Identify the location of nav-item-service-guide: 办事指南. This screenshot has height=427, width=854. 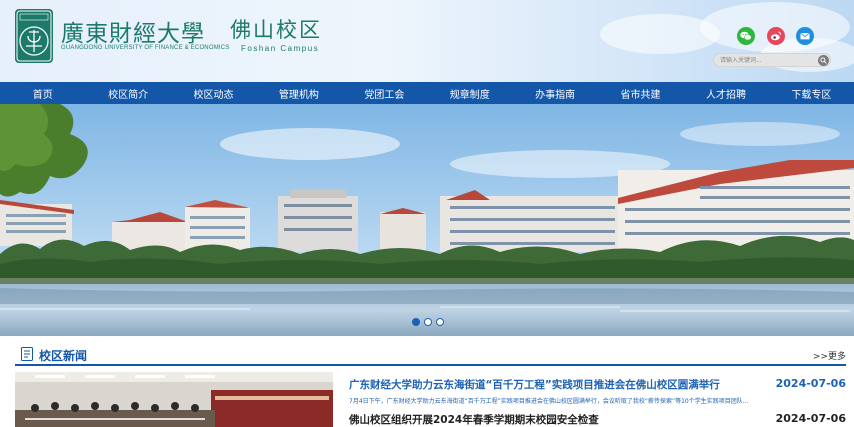
(554, 93).